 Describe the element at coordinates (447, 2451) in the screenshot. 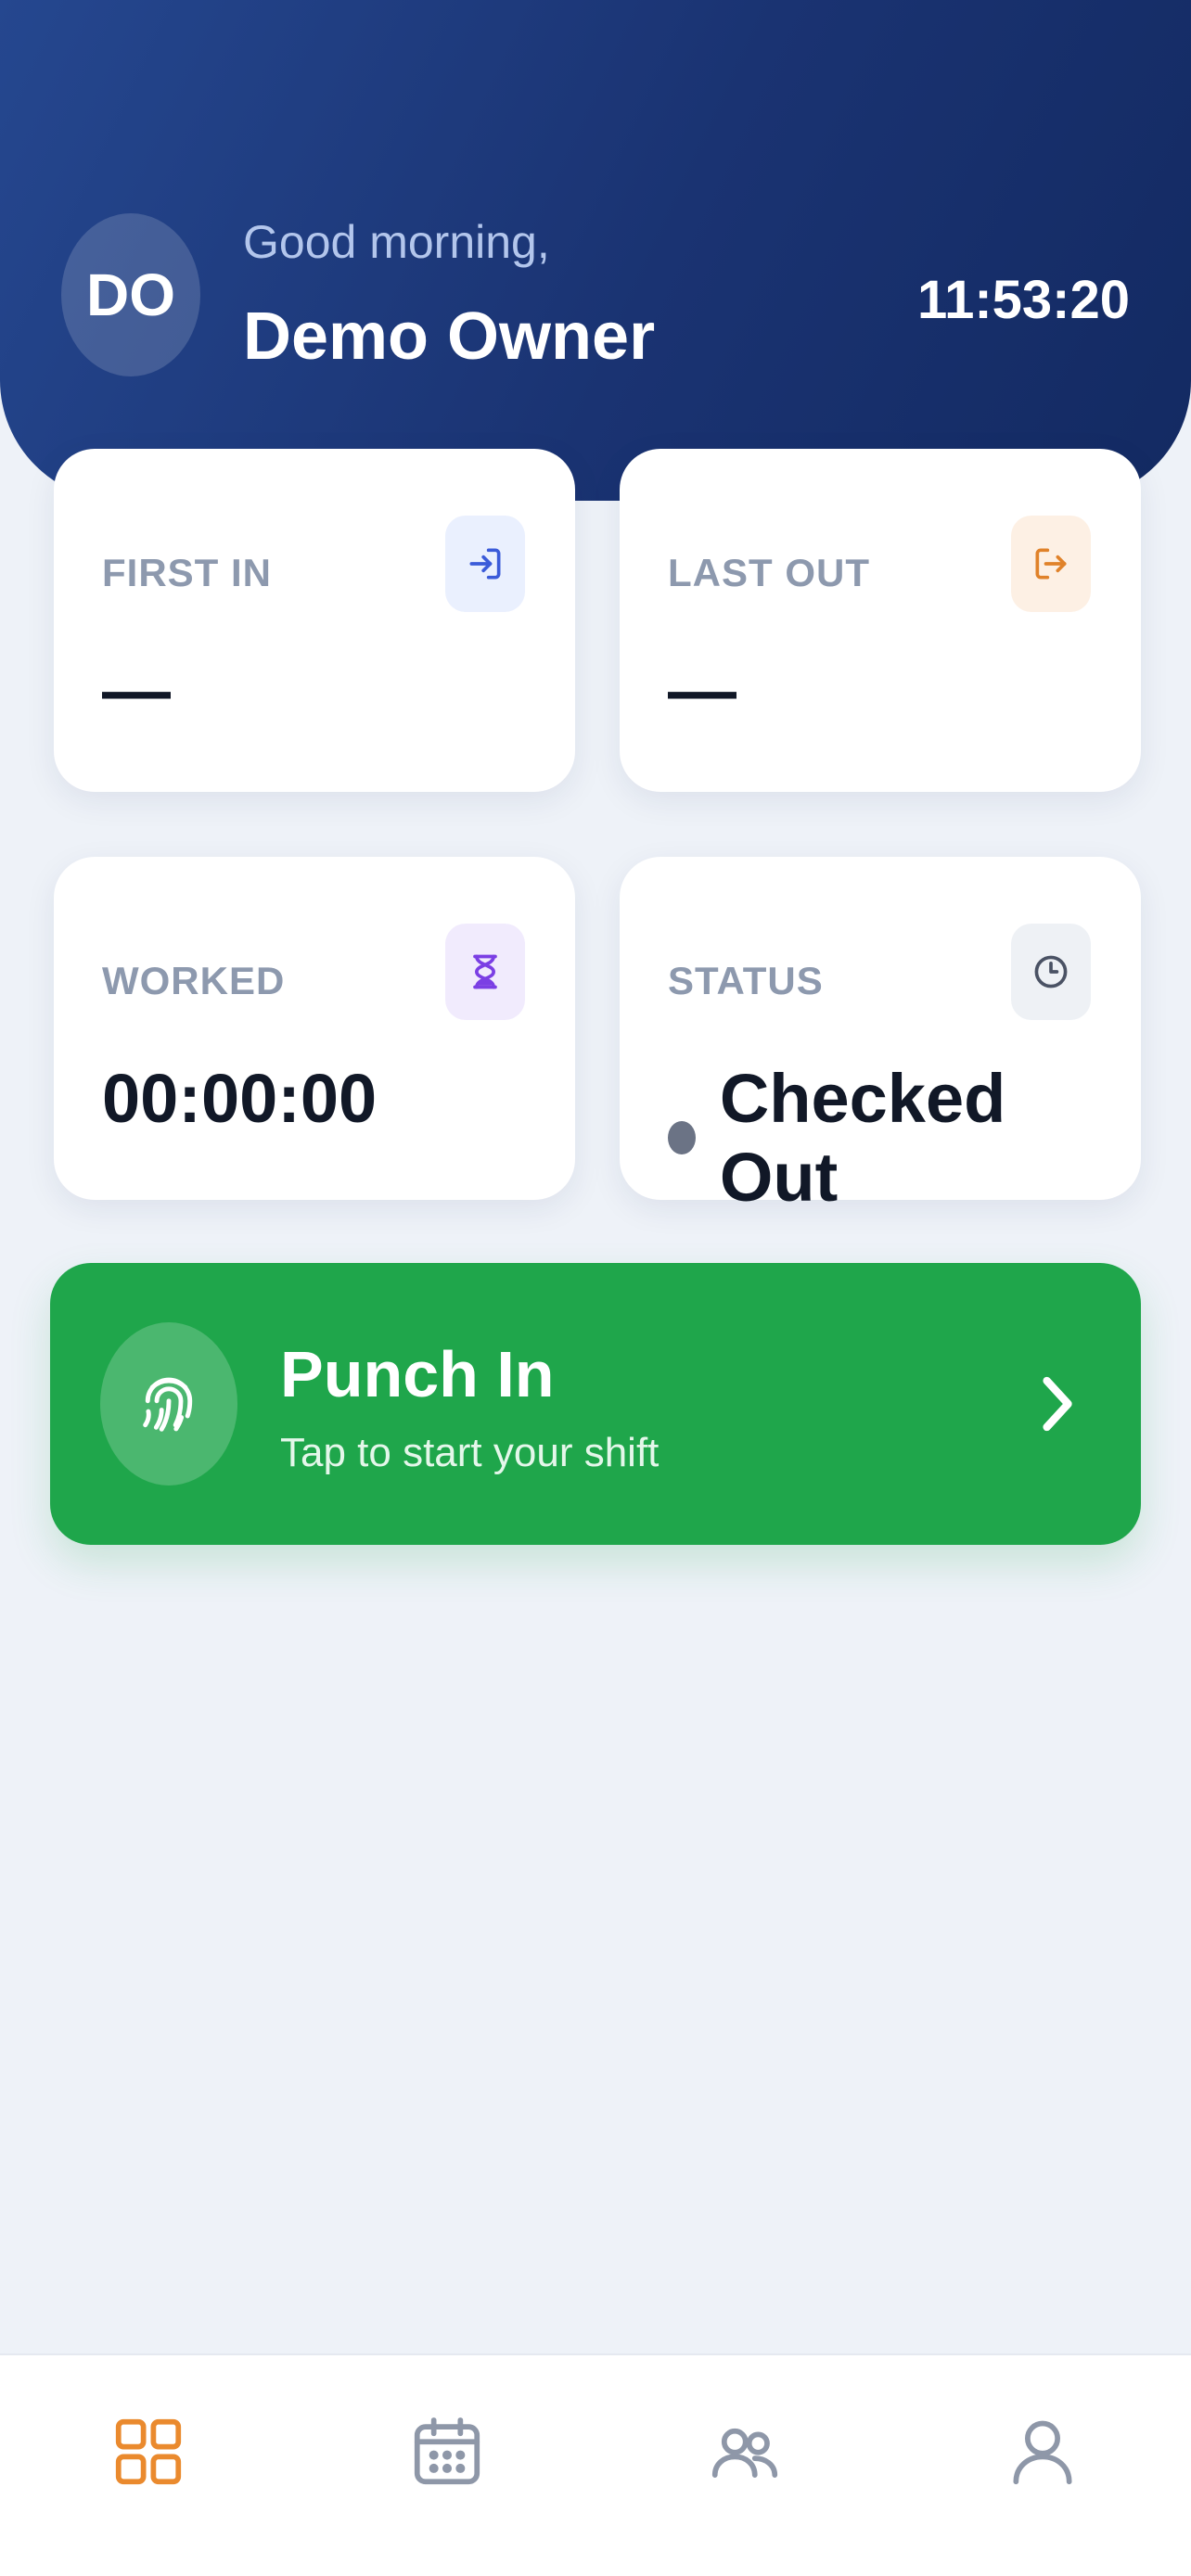

I see `calendar-icon` at that location.